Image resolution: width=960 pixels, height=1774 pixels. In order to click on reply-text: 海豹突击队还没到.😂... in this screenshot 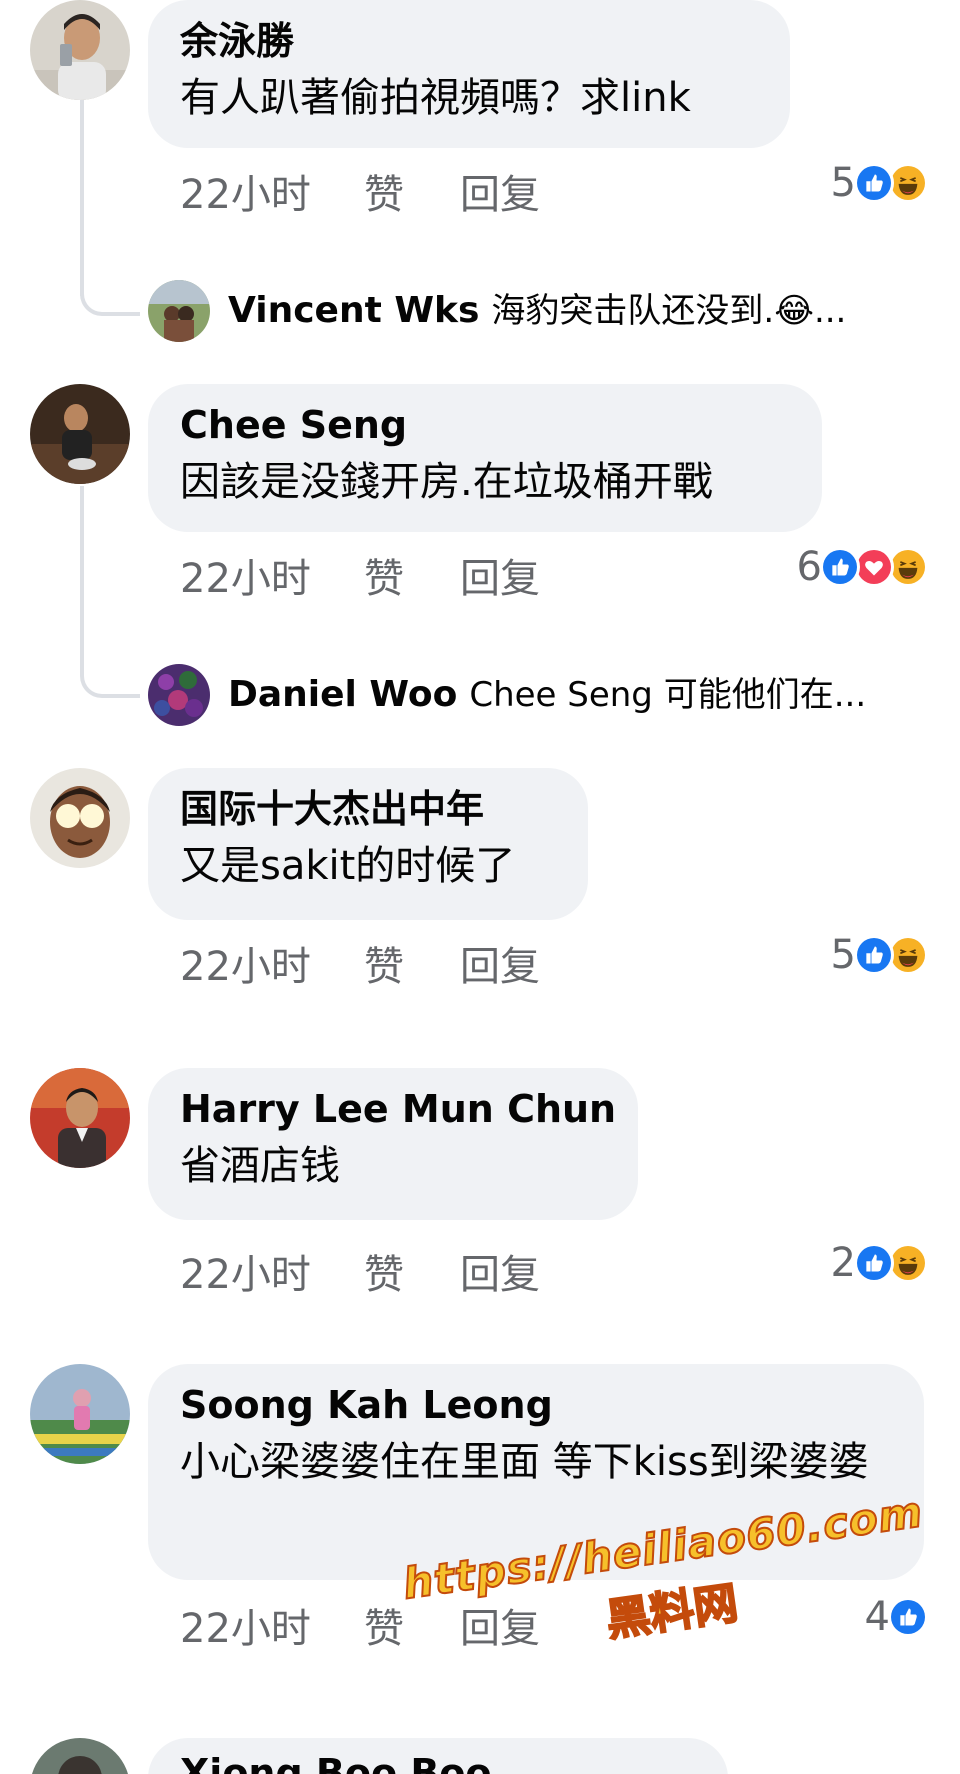, I will do `click(669, 311)`.